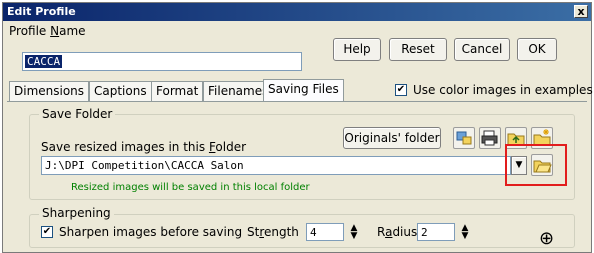  I want to click on strength-label: Strength, so click(273, 232).